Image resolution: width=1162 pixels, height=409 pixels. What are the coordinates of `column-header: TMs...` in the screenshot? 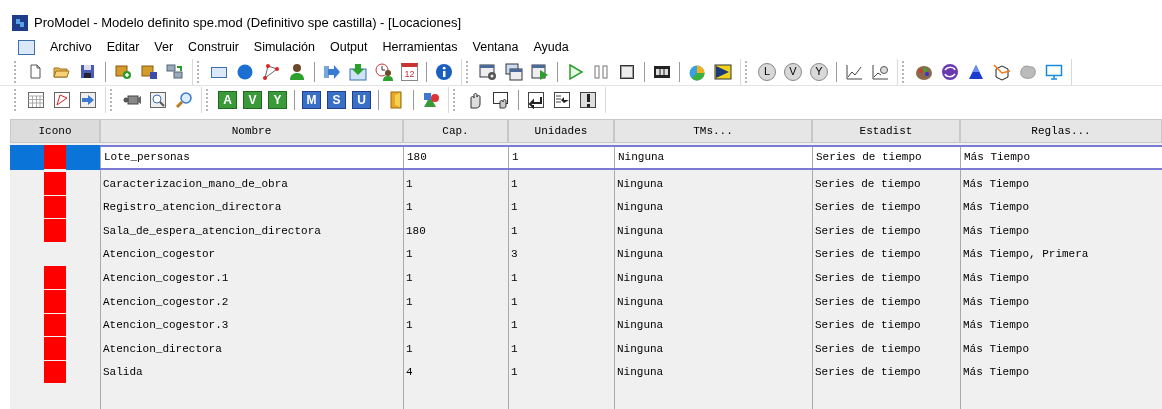 It's located at (713, 131).